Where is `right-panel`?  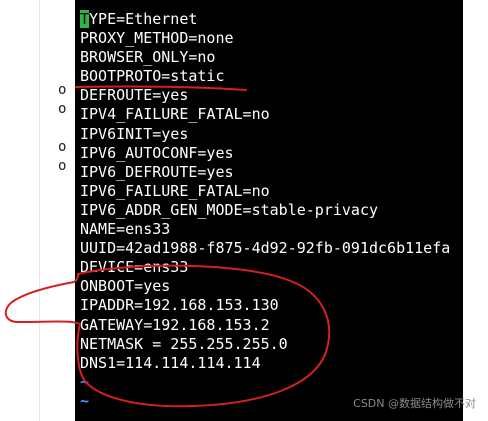 right-panel is located at coordinates (475, 210).